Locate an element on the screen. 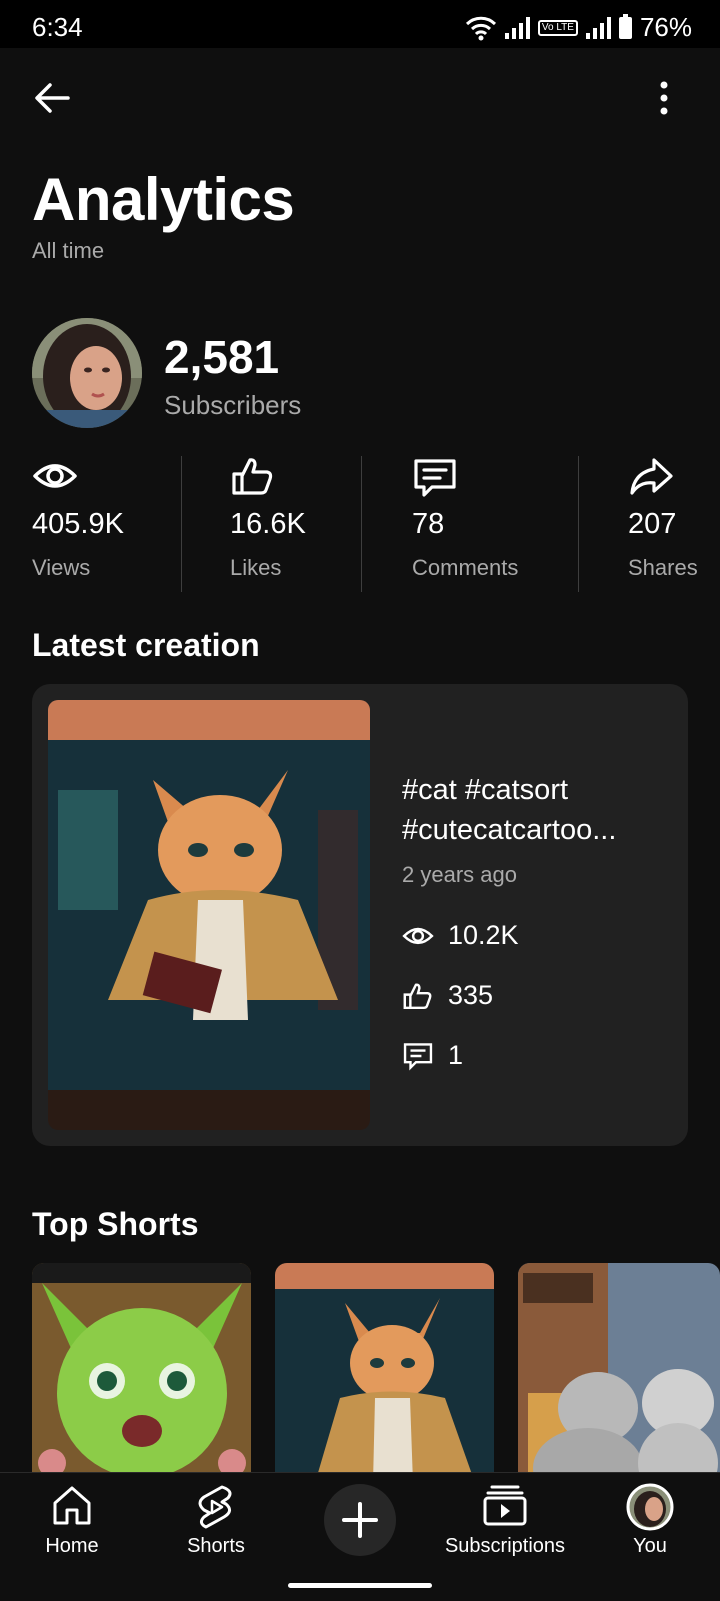  likes-value: 16.6K is located at coordinates (268, 524).